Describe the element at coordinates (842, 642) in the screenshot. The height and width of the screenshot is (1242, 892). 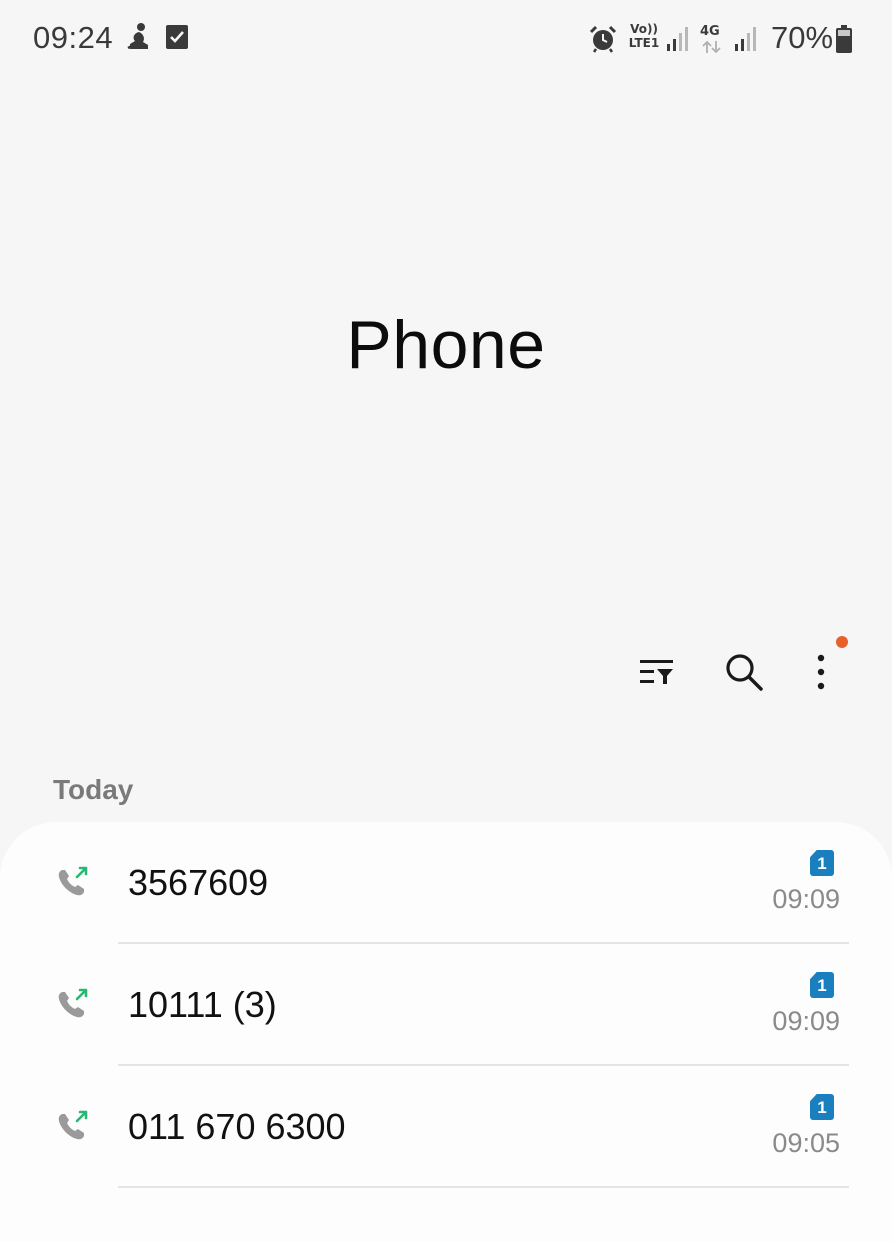
I see `notification-dot` at that location.